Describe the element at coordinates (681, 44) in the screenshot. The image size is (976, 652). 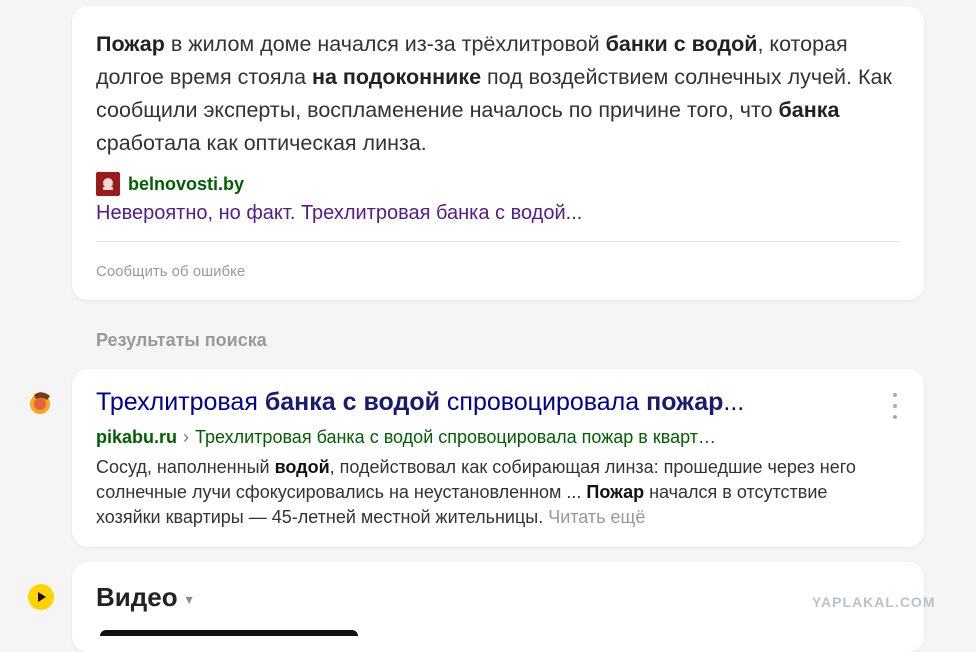
I see `highlighted-term: банки с водой` at that location.